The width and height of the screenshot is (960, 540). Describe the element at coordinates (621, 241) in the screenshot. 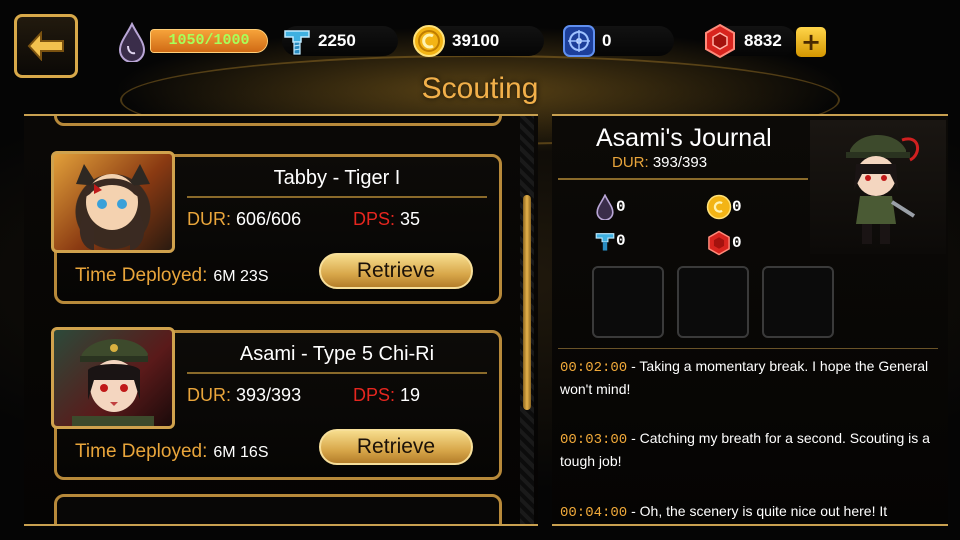

I see `loot-bolts-value: 0` at that location.